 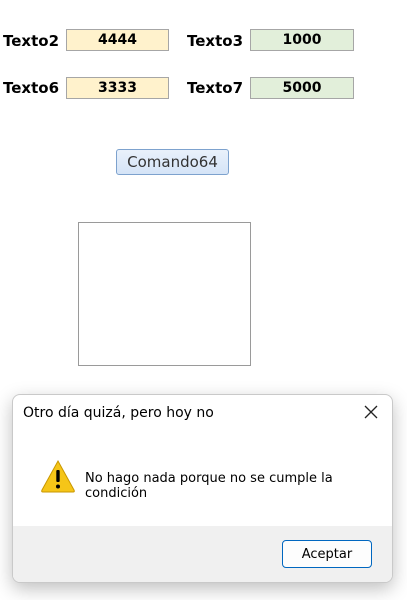 I want to click on label-texto6: Texto6, so click(x=31, y=88).